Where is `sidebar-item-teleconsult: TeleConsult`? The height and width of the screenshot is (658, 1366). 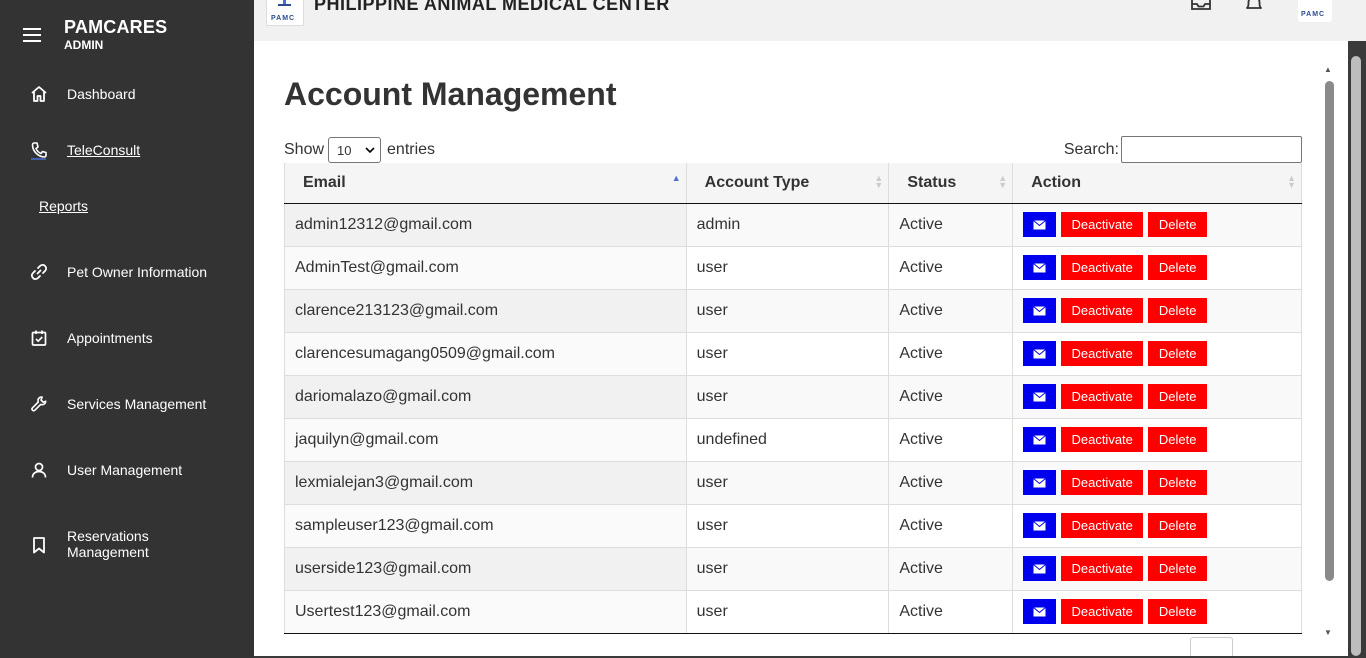
sidebar-item-teleconsult: TeleConsult is located at coordinates (127, 150).